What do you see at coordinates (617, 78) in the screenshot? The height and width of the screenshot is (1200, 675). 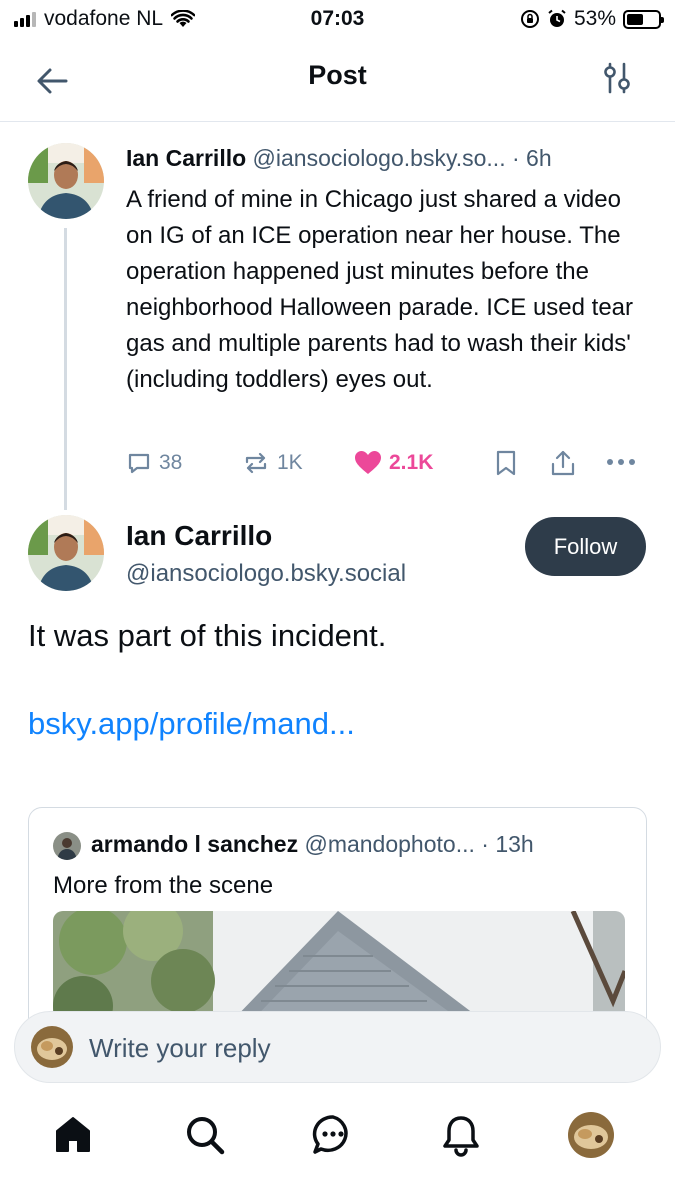 I see `sliders-icon` at bounding box center [617, 78].